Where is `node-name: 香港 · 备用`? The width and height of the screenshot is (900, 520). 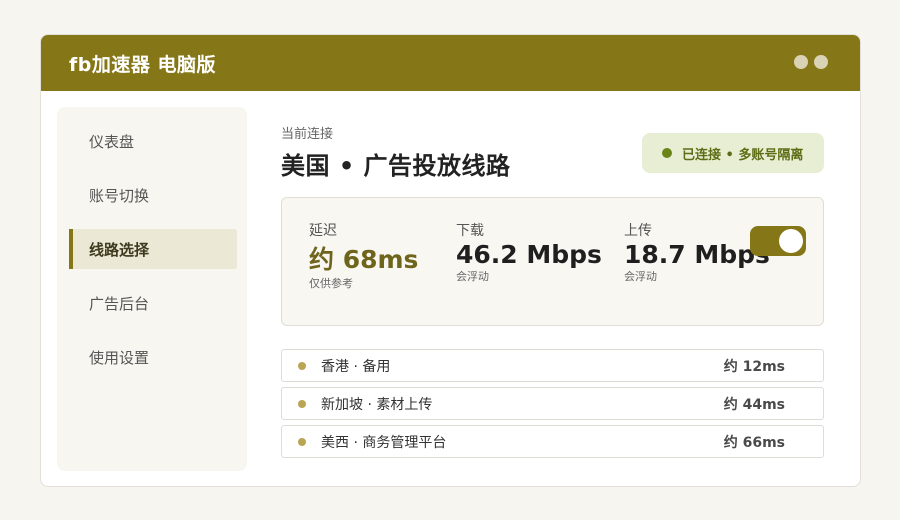
node-name: 香港 · 备用 is located at coordinates (356, 366).